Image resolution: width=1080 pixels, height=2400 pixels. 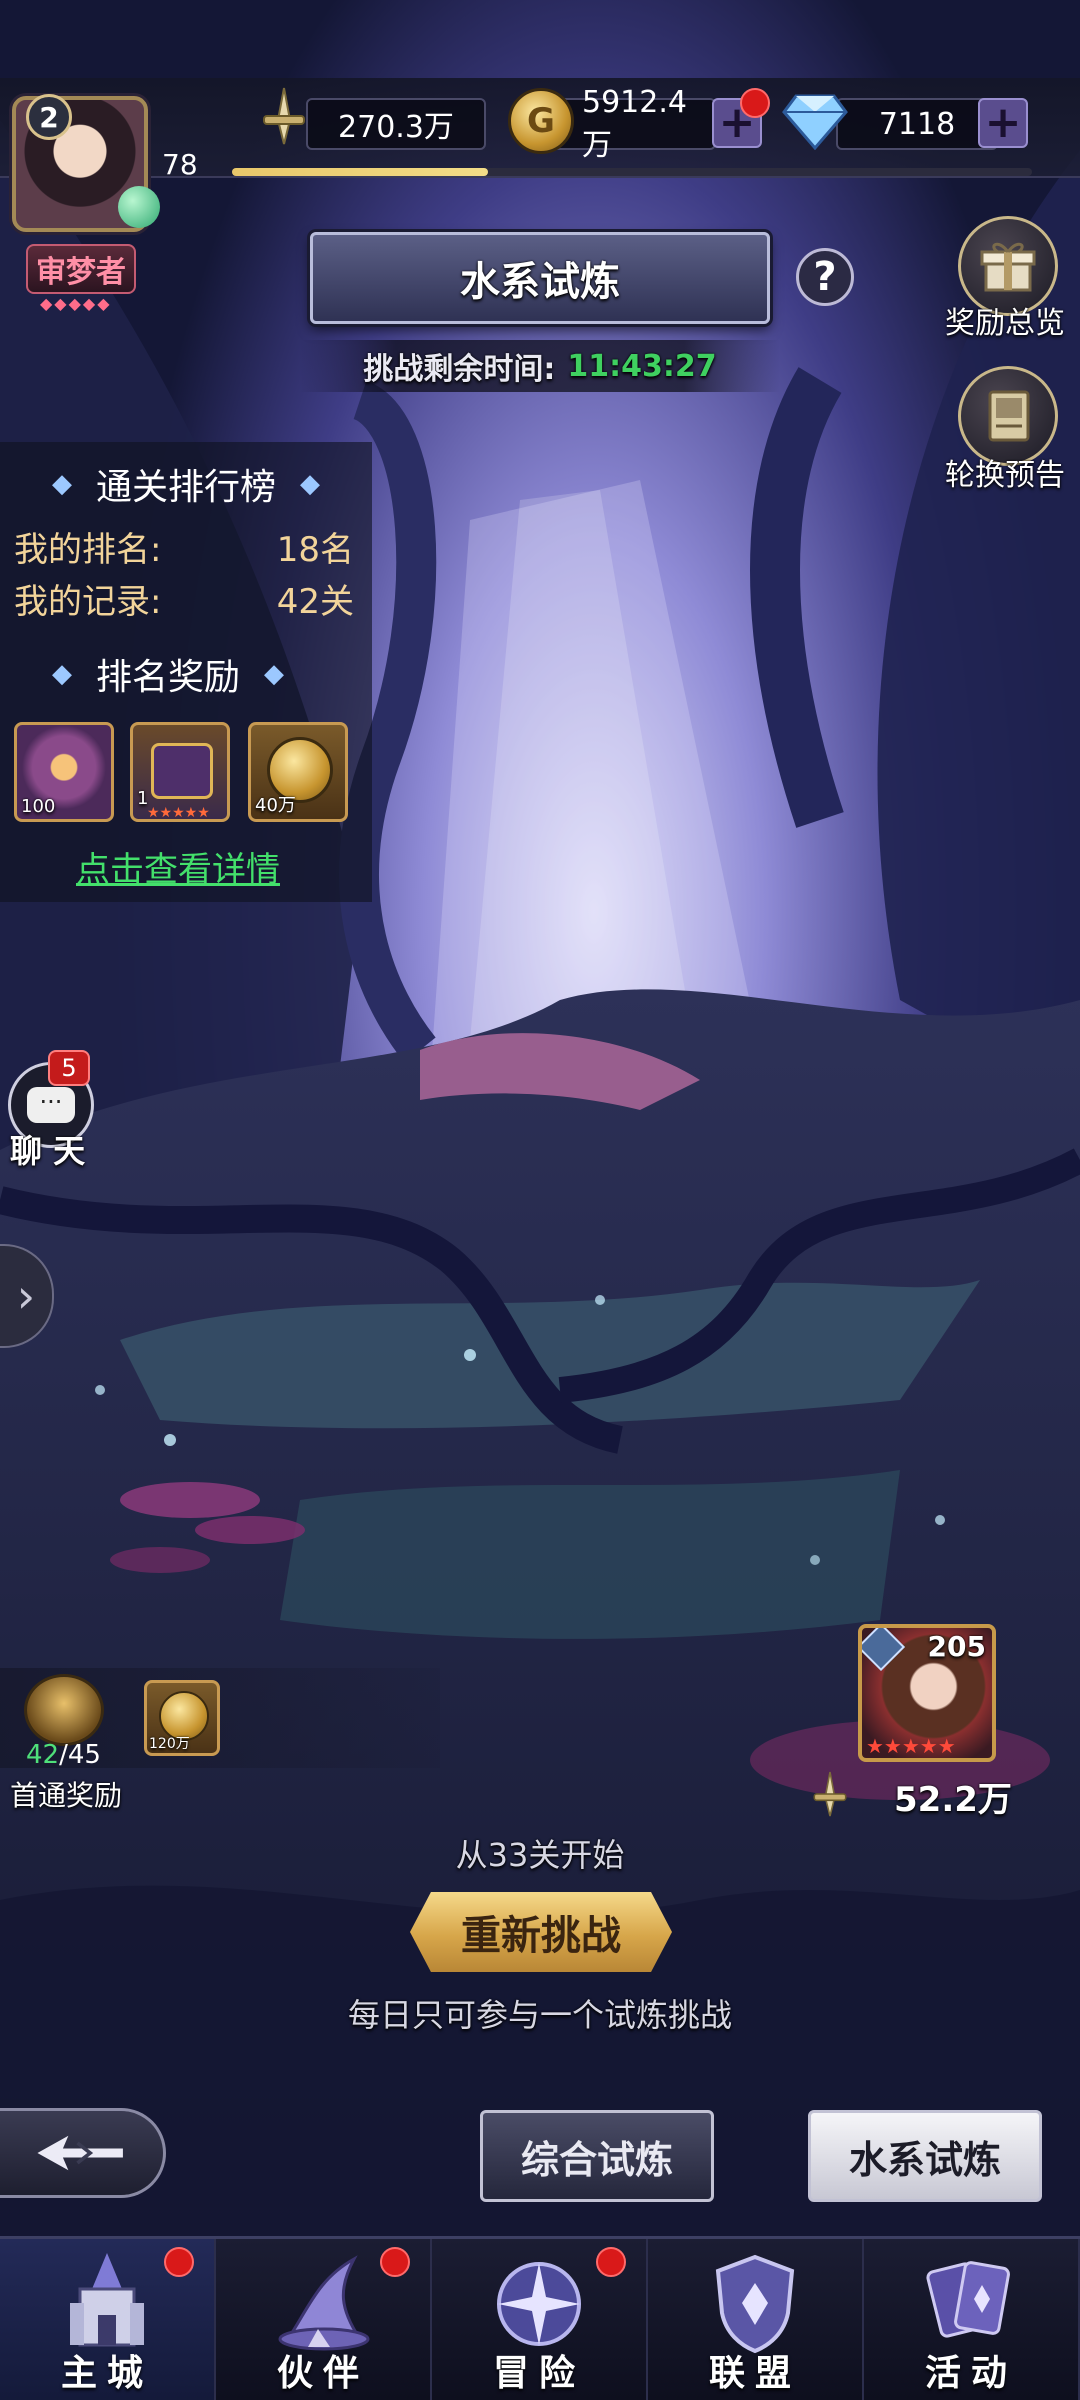 I want to click on rotation-preview-label: 轮换预告, so click(x=1005, y=475).